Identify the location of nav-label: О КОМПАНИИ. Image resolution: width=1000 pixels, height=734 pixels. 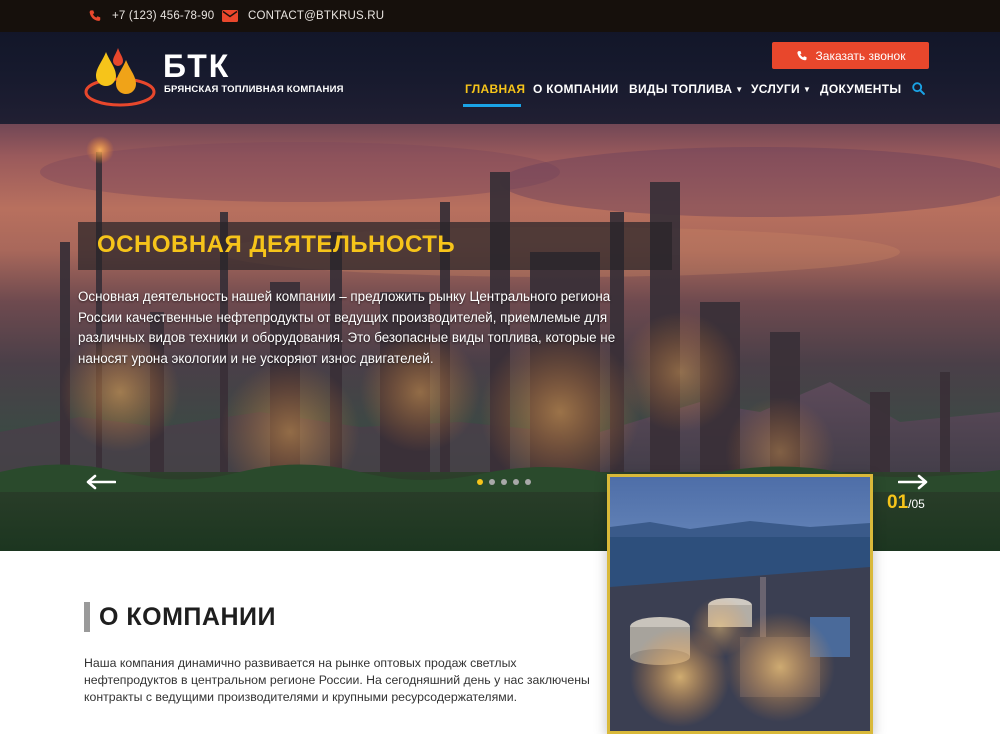
(576, 89).